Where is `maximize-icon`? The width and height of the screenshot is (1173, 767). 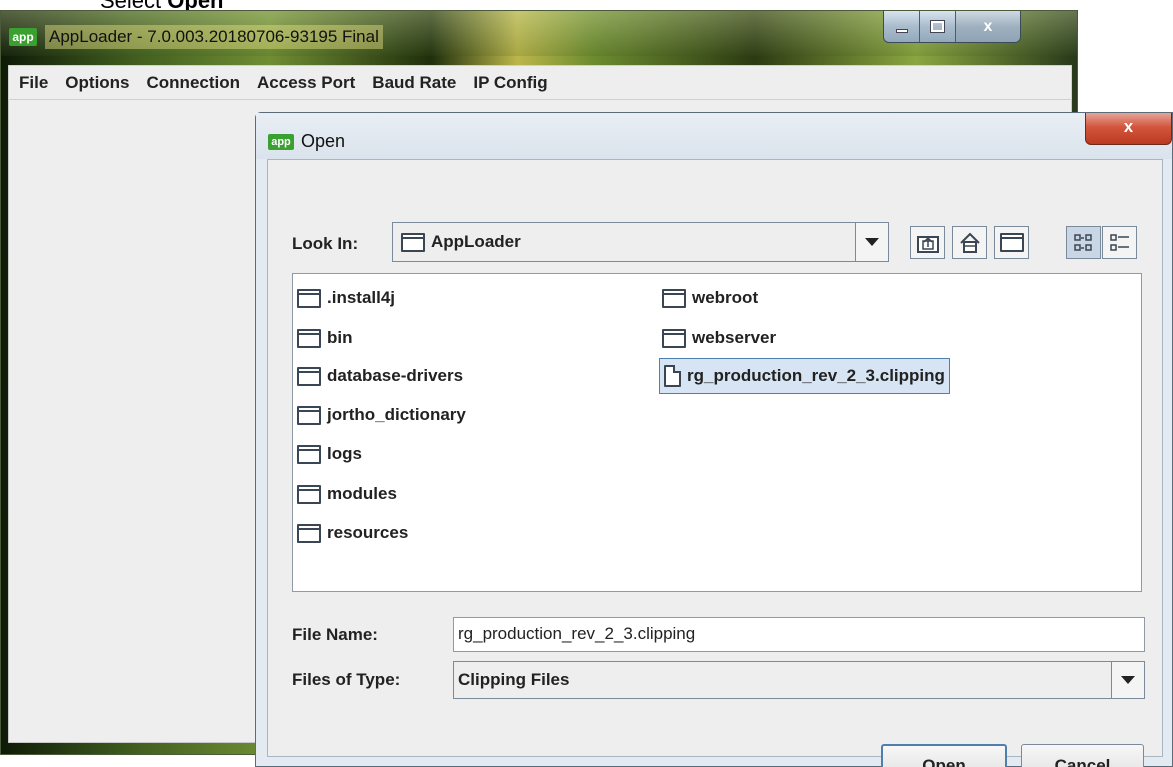
maximize-icon is located at coordinates (937, 26).